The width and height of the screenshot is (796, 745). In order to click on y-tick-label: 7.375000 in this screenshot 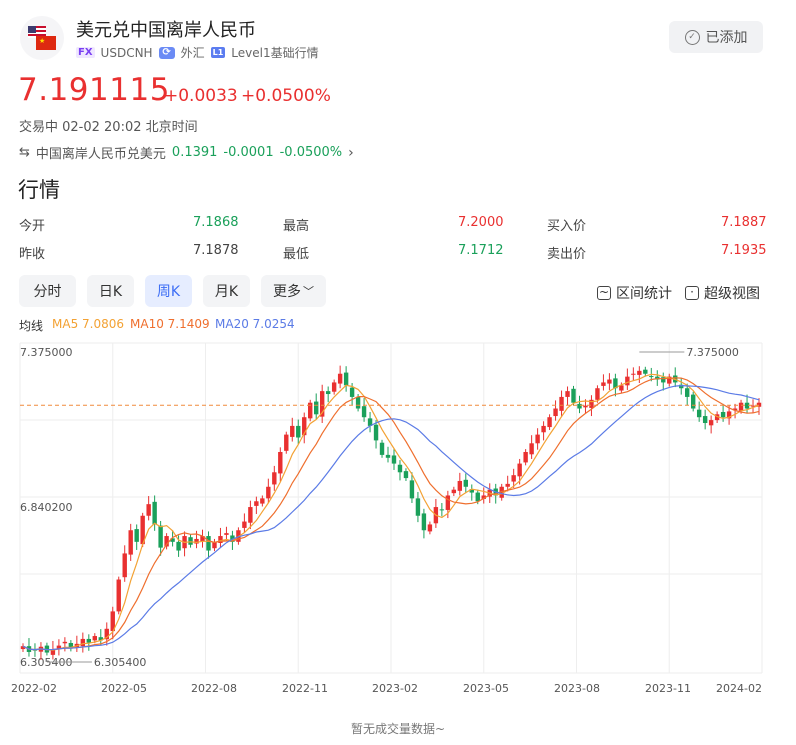, I will do `click(46, 352)`.